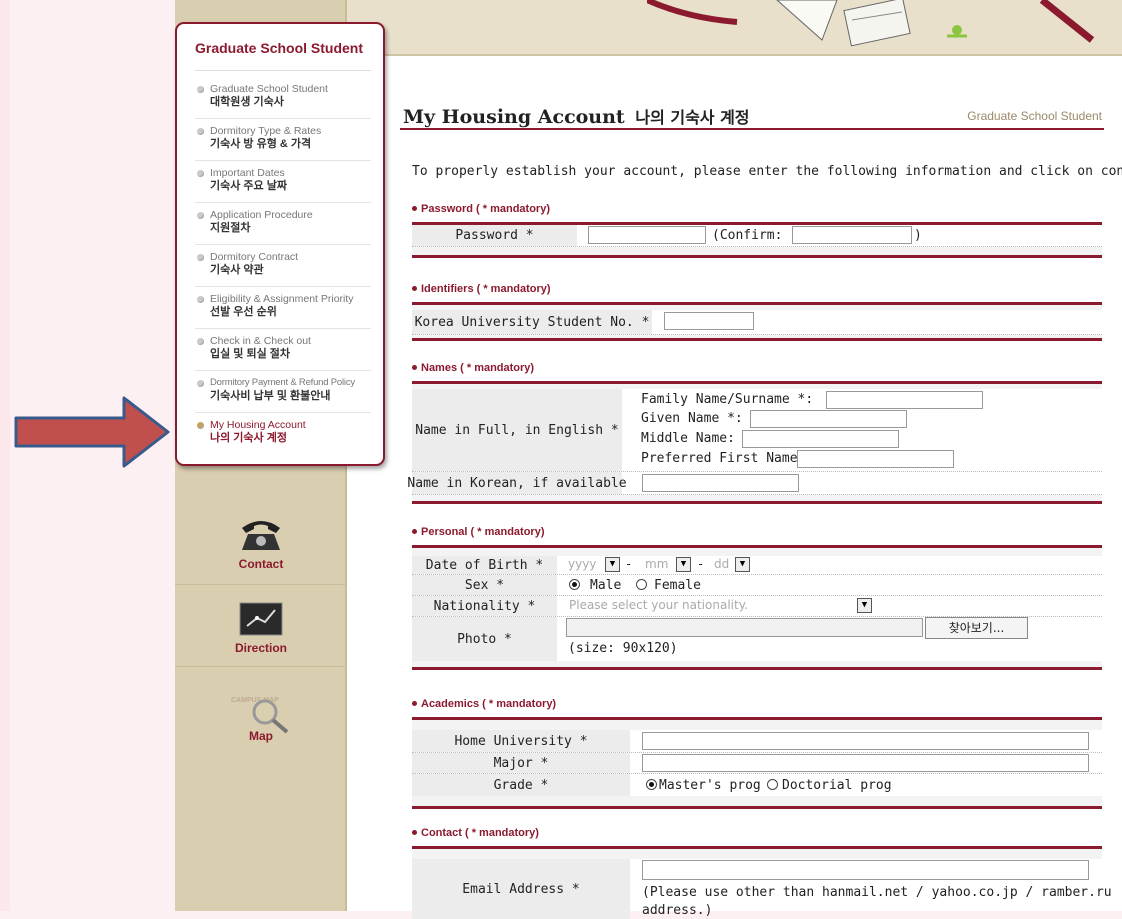  I want to click on month-select: ▼, so click(683, 564).